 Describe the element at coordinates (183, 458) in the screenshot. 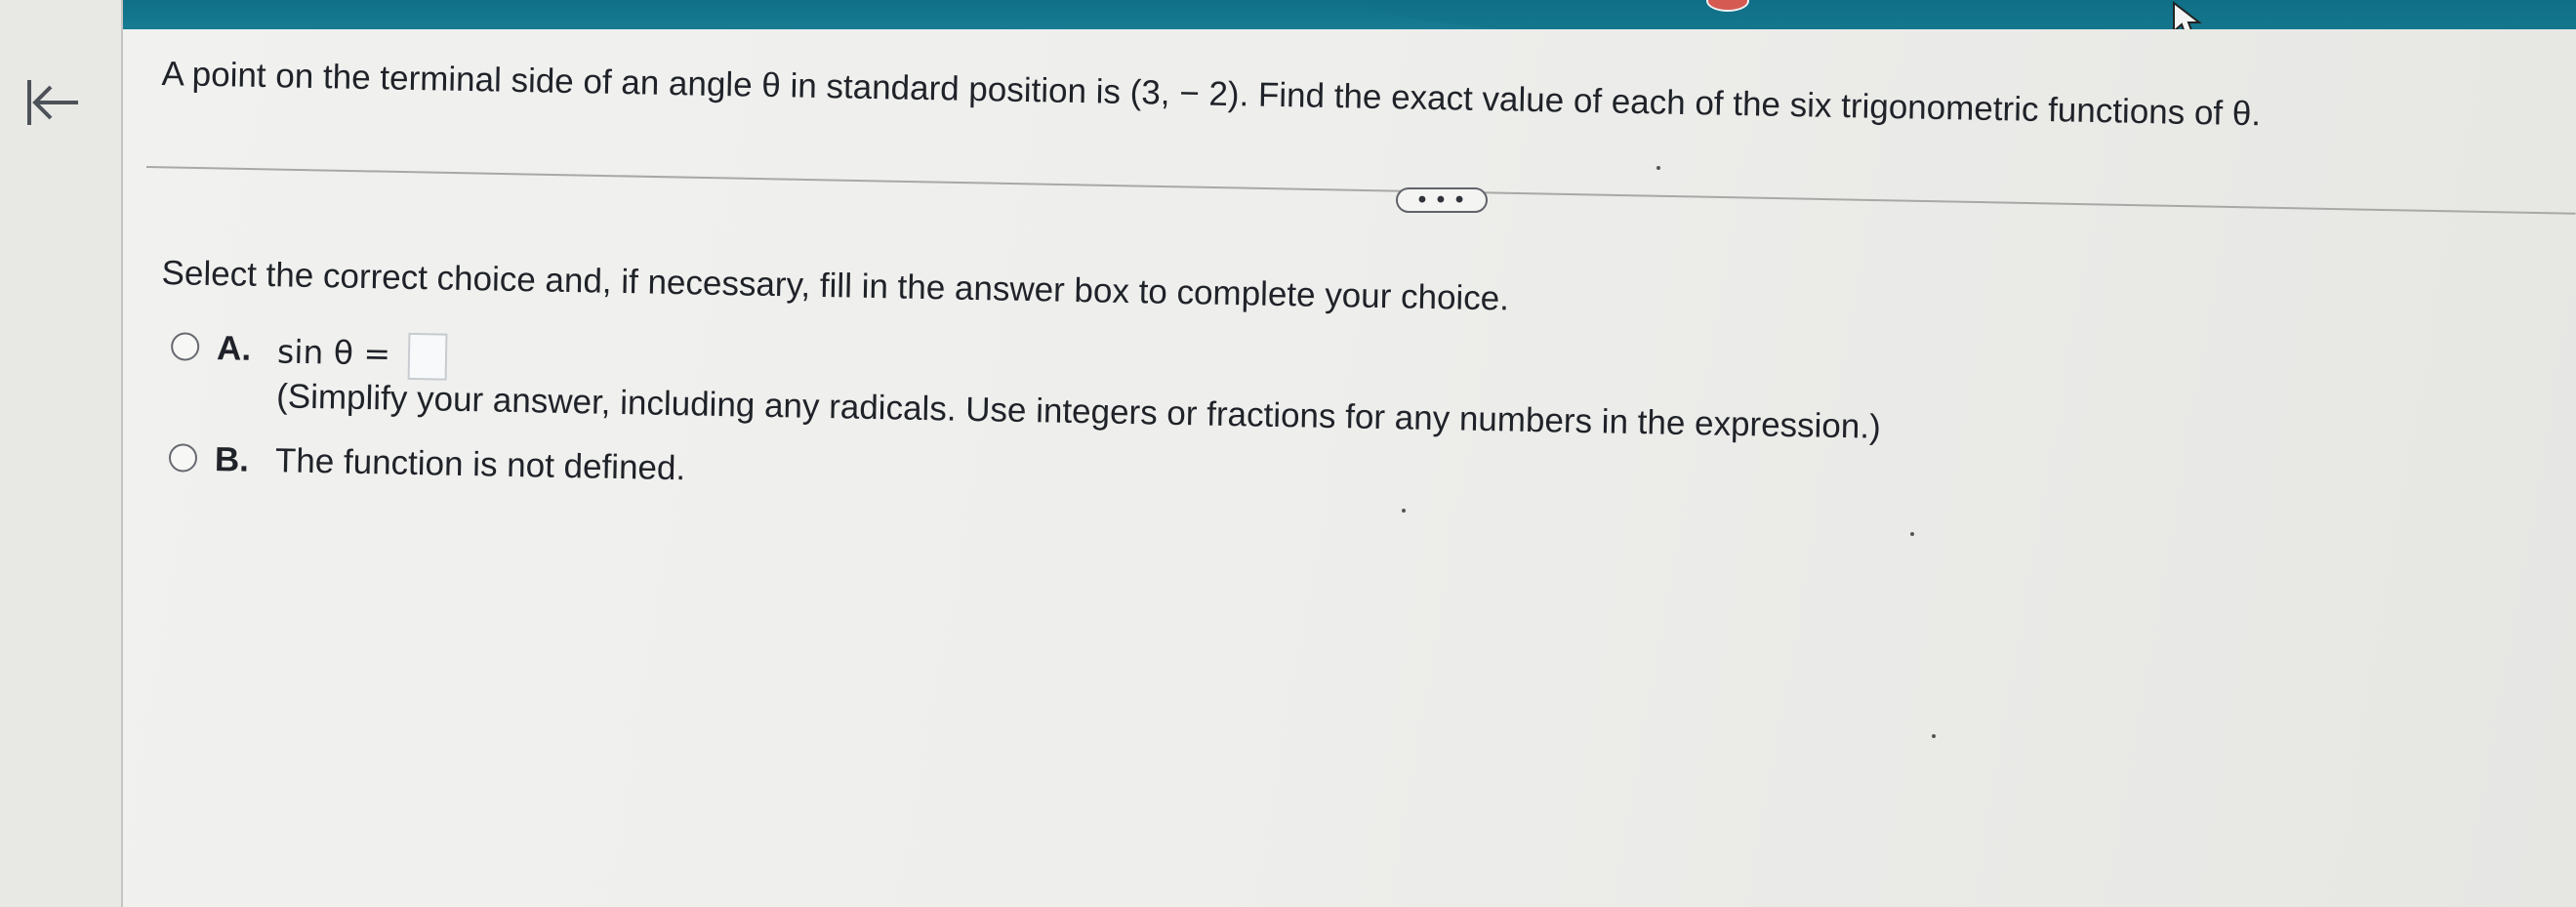

I see `choice-b-radio` at that location.